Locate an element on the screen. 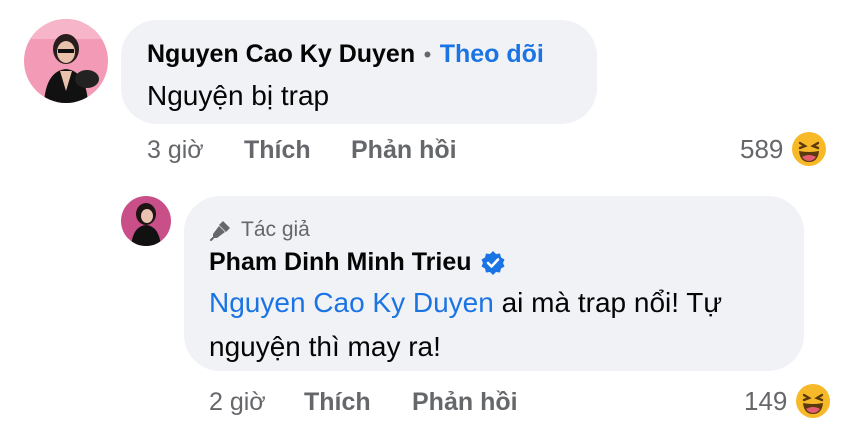 This screenshot has width=860, height=422. reply-header: Pham Dinh Minh Trieu is located at coordinates (357, 262).